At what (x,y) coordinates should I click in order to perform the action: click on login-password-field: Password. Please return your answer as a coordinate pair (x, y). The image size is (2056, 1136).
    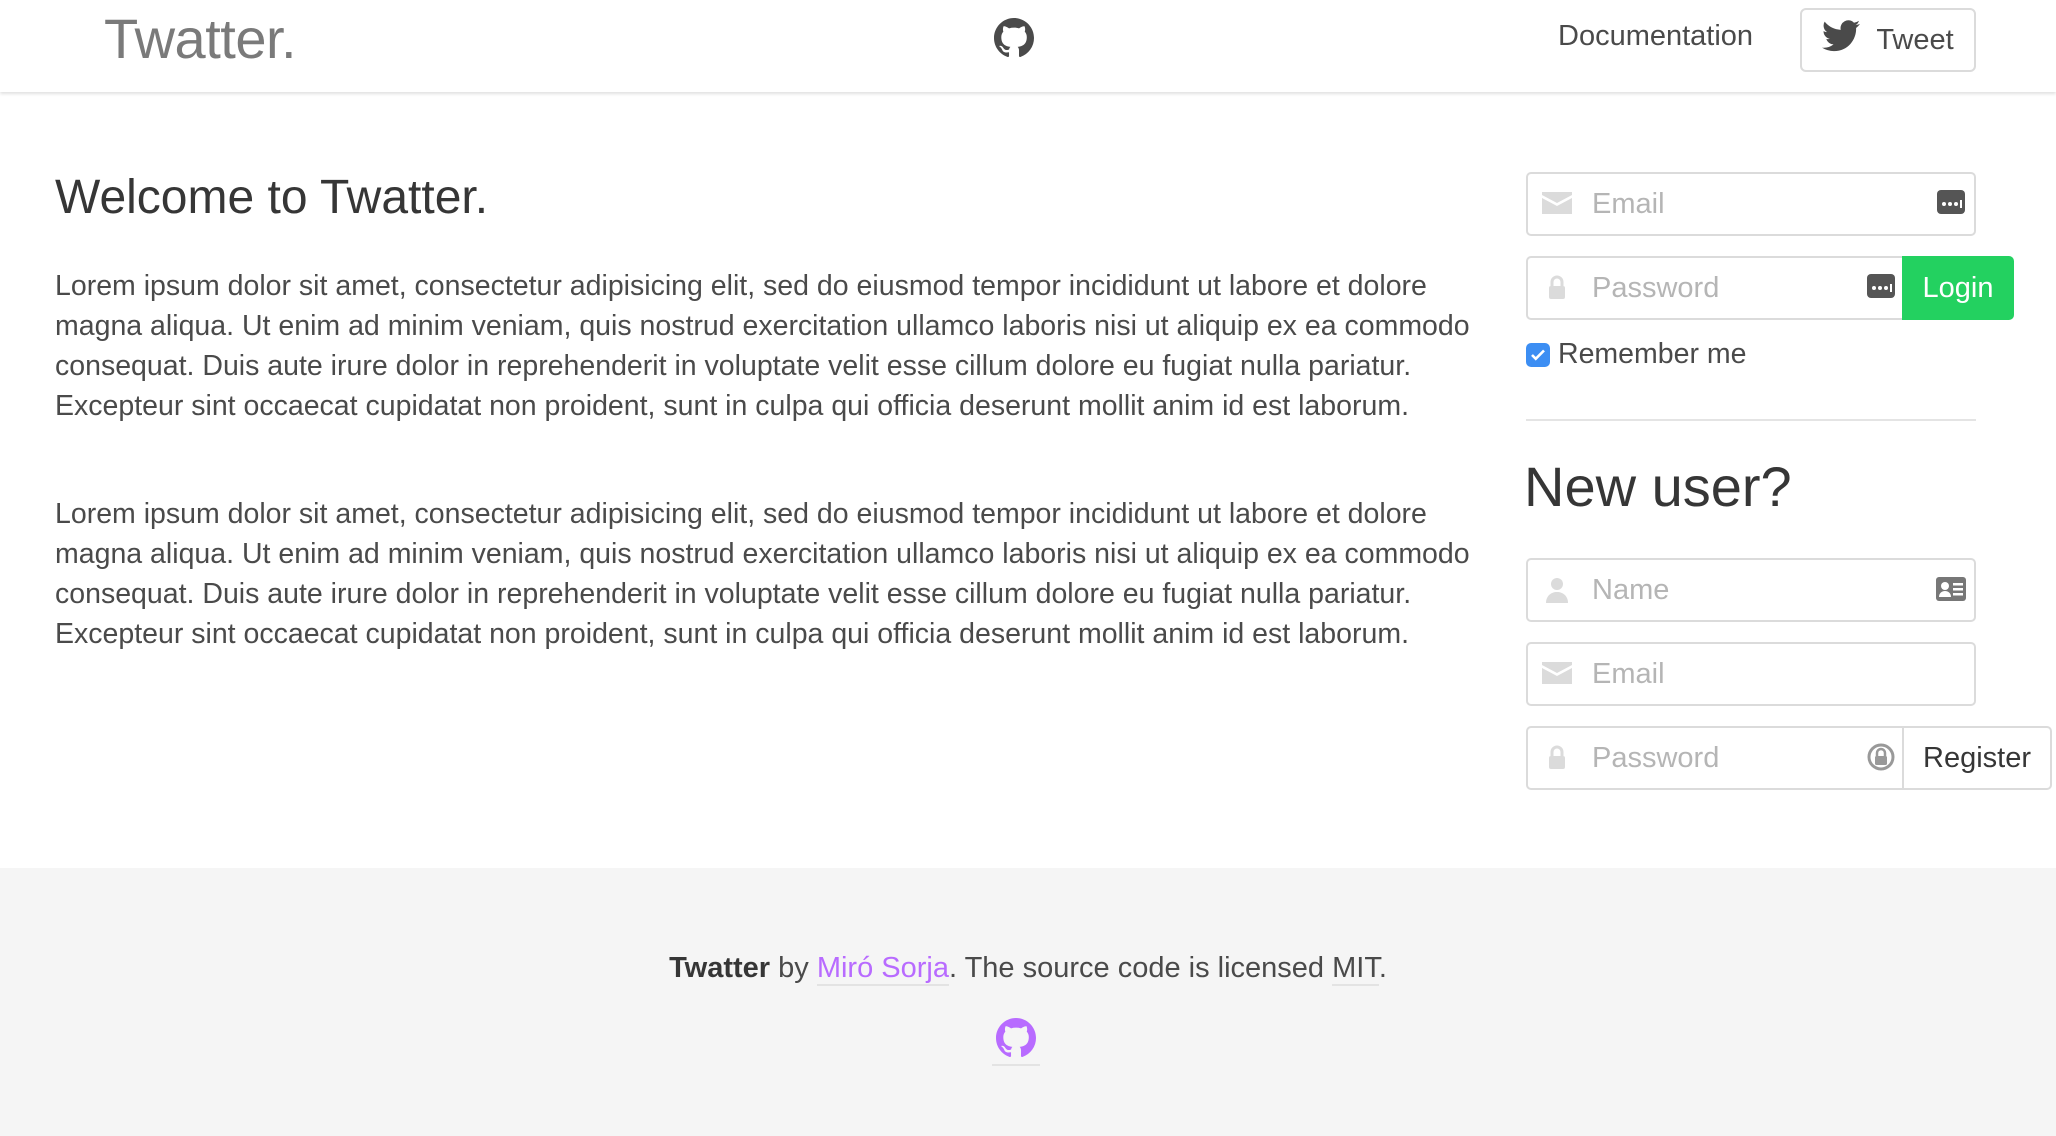
    Looking at the image, I should click on (1715, 288).